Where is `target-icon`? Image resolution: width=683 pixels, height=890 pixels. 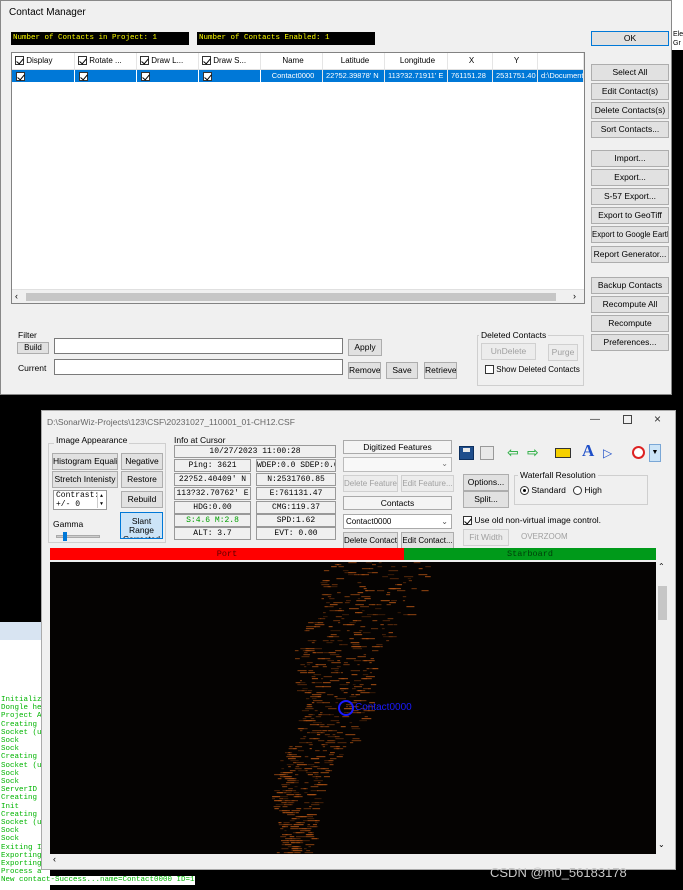
target-icon is located at coordinates (638, 452).